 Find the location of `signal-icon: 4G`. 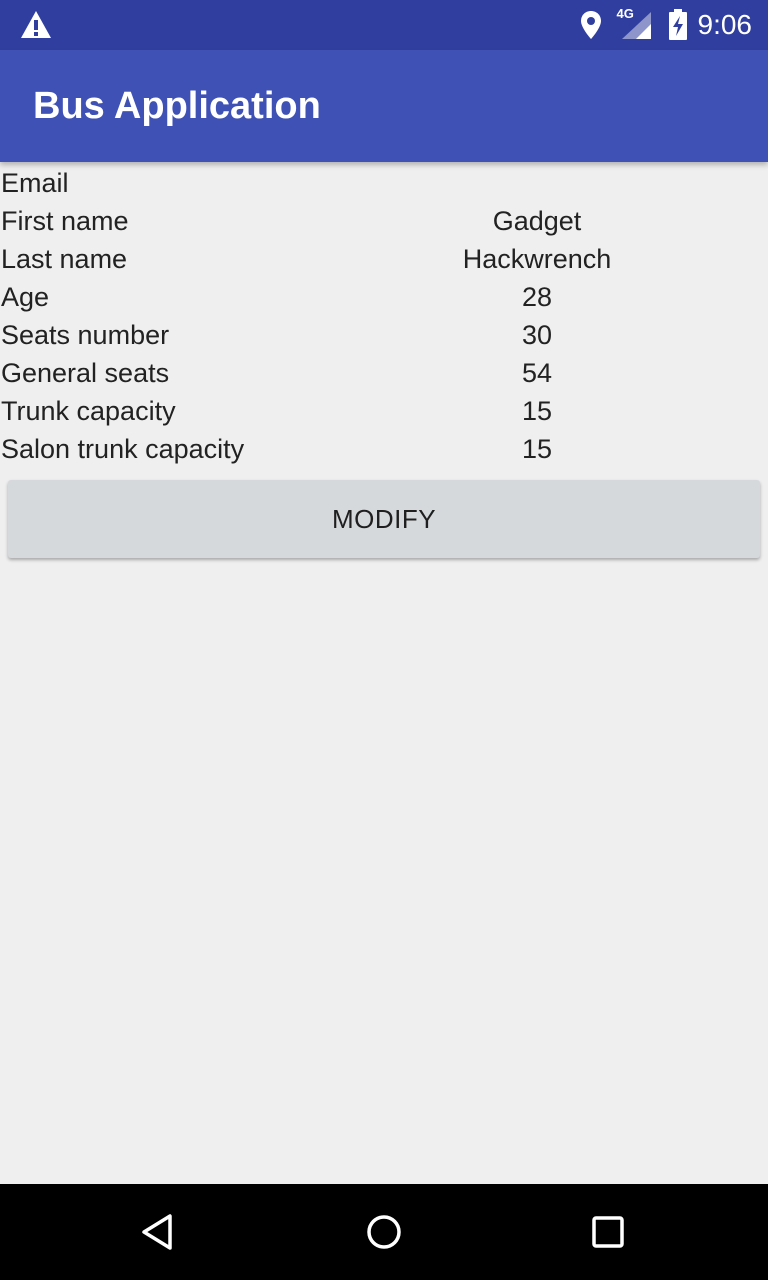

signal-icon: 4G is located at coordinates (634, 23).